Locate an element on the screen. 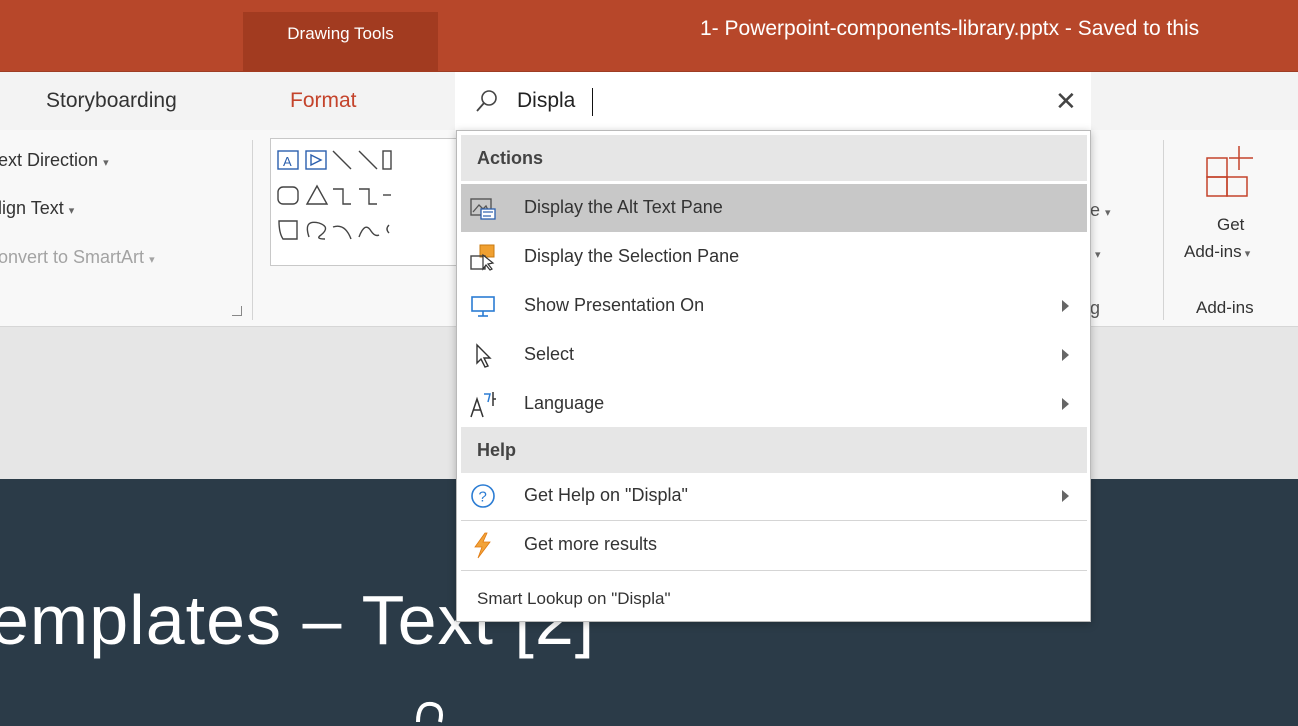 This screenshot has height=726, width=1298. menu-divider is located at coordinates (774, 570).